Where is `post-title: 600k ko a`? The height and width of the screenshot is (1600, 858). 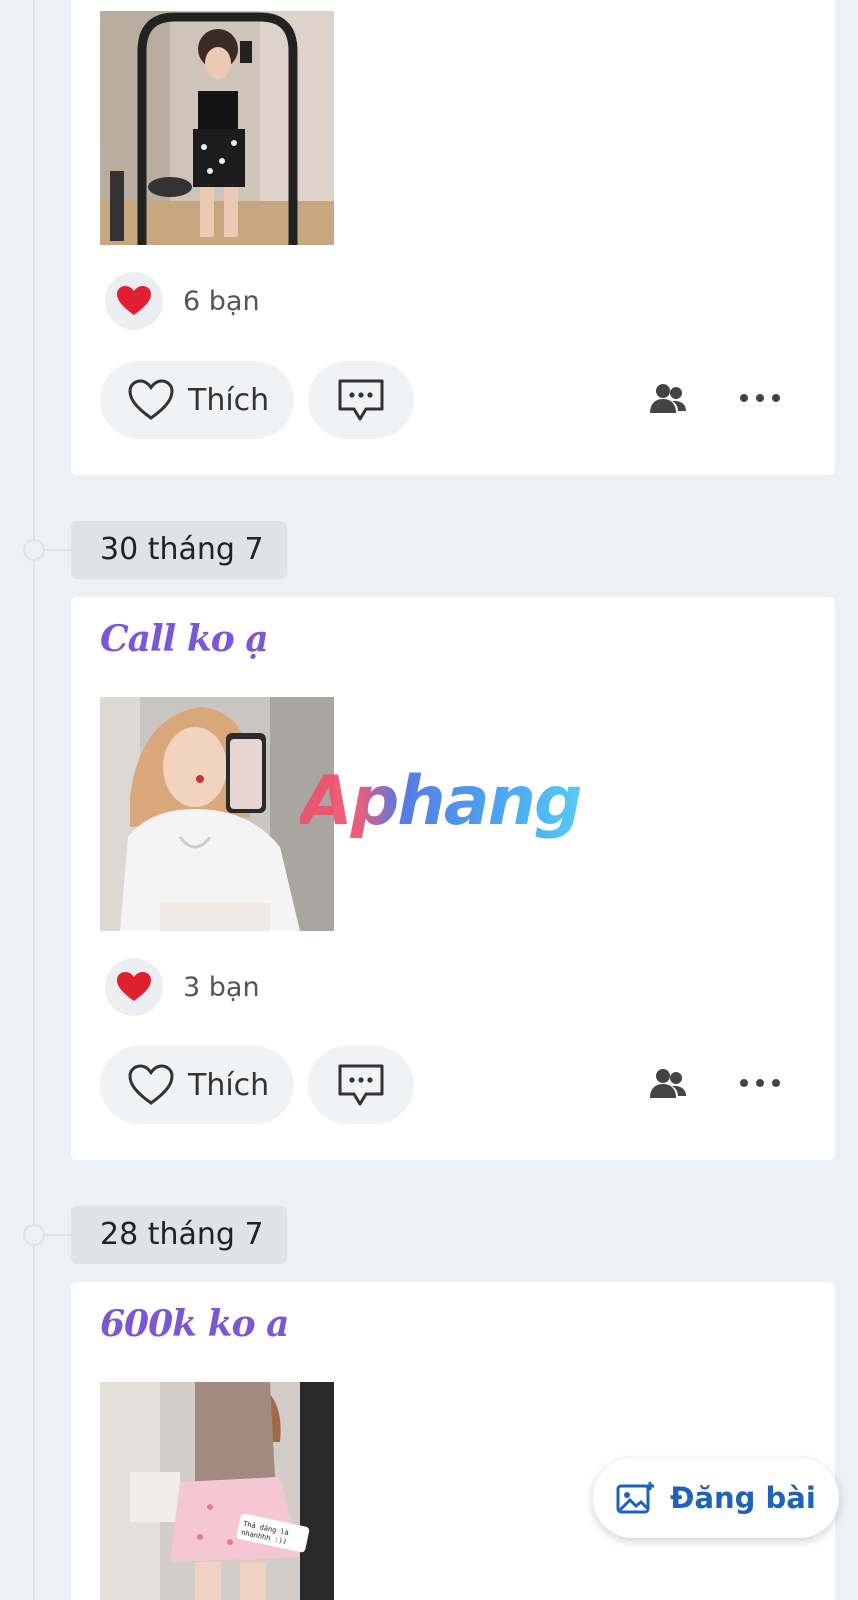
post-title: 600k ko a is located at coordinates (194, 1324).